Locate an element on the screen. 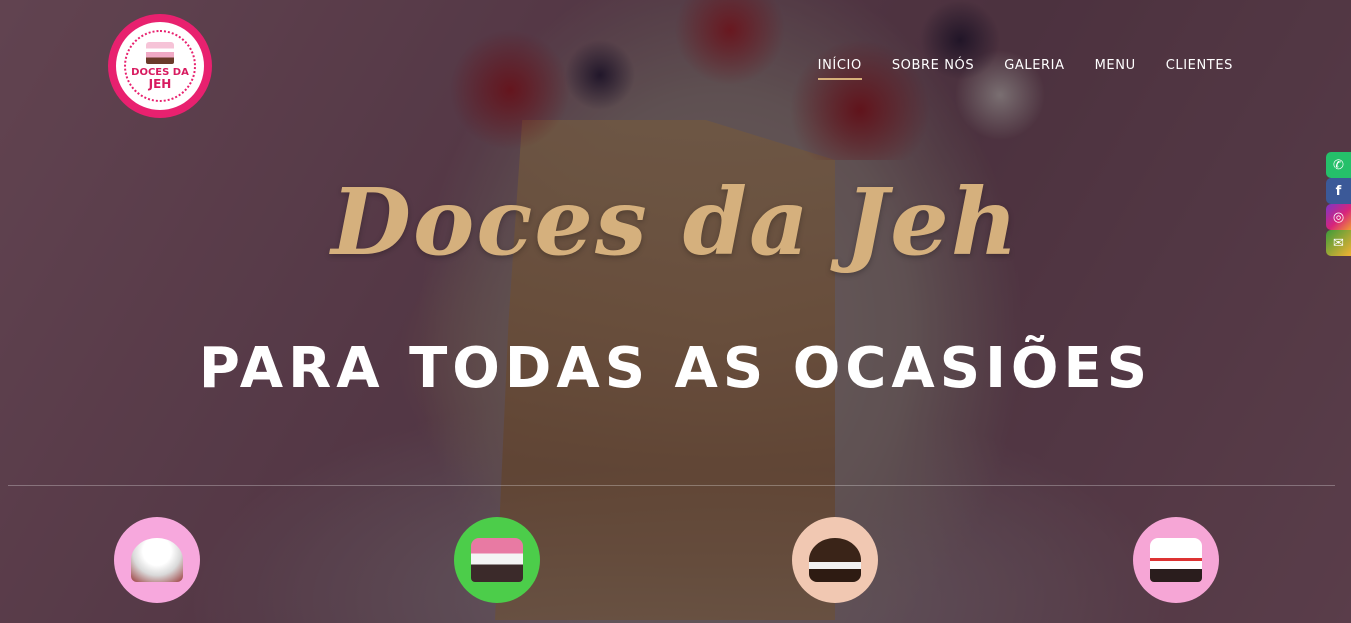 The height and width of the screenshot is (623, 1351). logo-text-line1: DOCES DA is located at coordinates (160, 73).